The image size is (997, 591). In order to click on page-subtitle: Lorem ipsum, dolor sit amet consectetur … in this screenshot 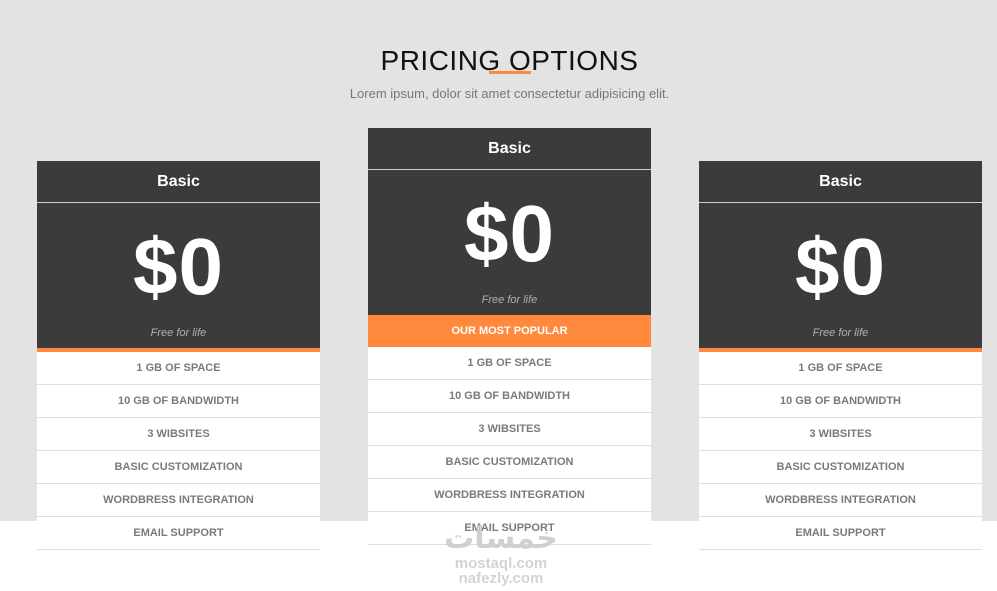, I will do `click(509, 93)`.